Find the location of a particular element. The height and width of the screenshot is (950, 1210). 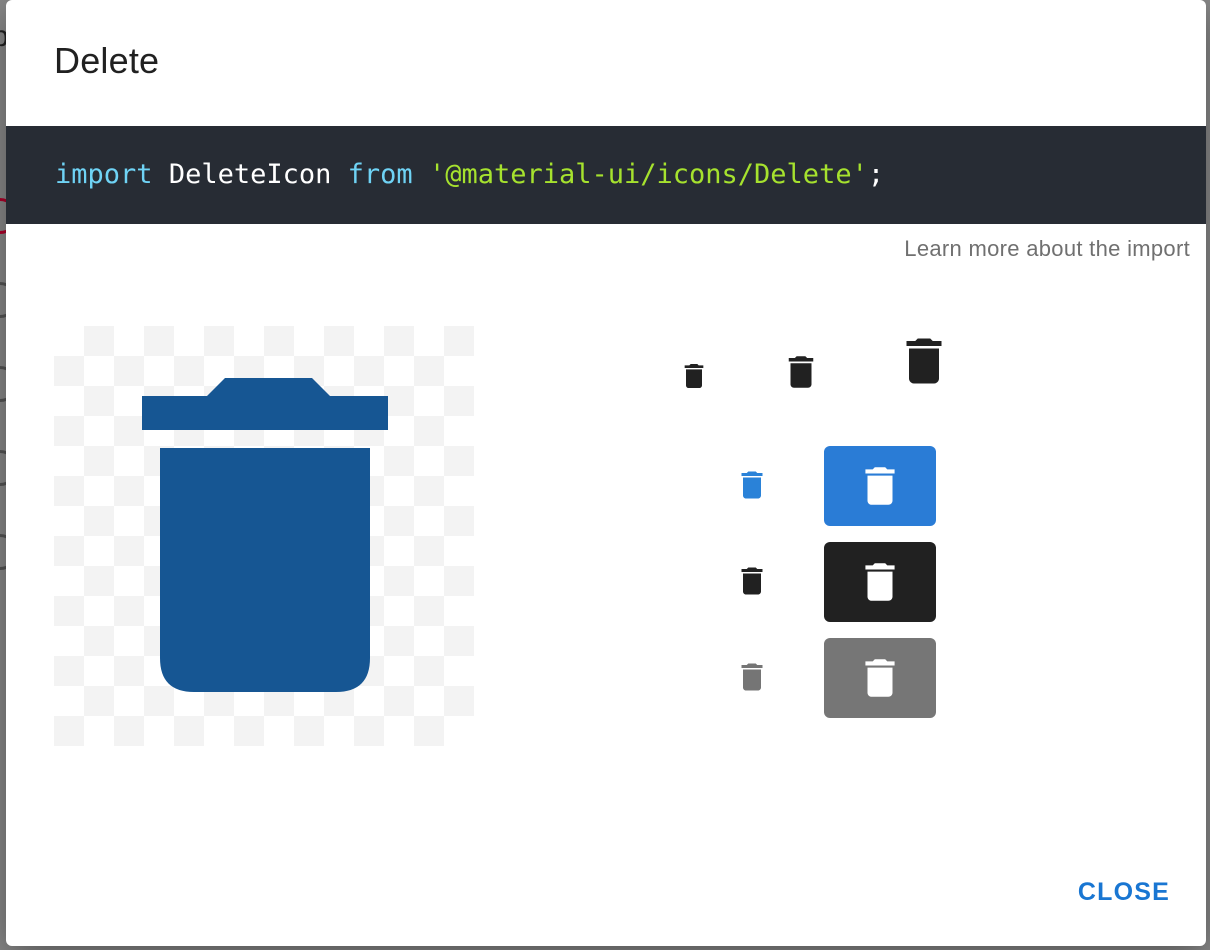

delete-icon-tile-default is located at coordinates (880, 582).